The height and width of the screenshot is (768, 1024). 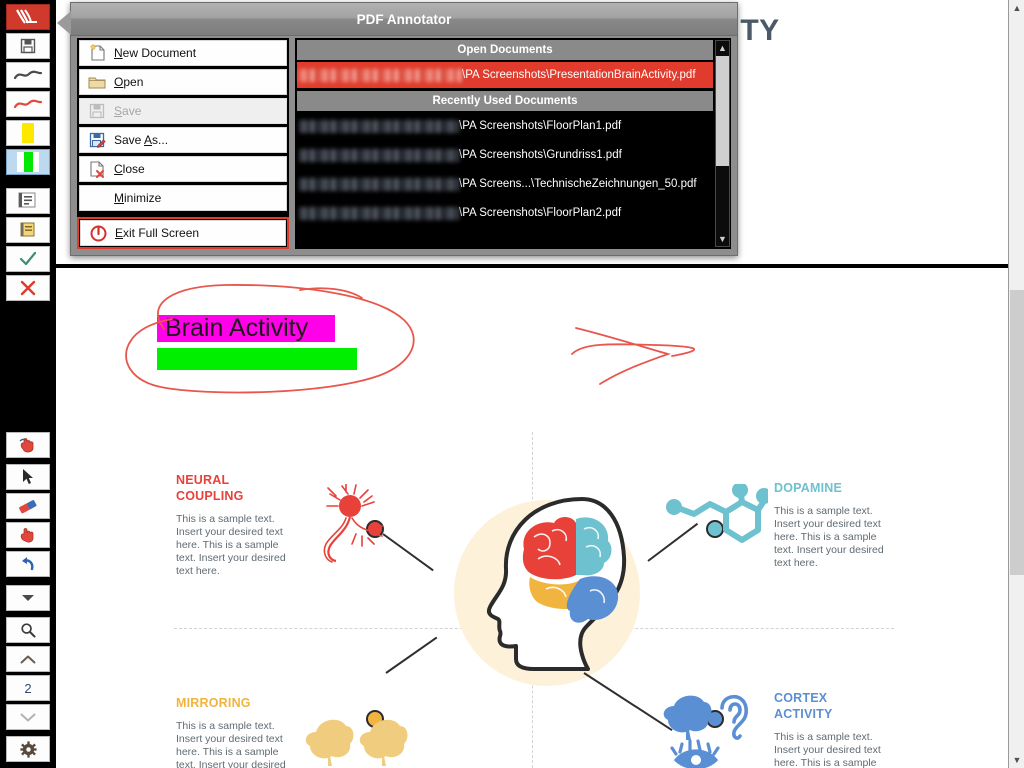 I want to click on check-icon, so click(x=28, y=258).